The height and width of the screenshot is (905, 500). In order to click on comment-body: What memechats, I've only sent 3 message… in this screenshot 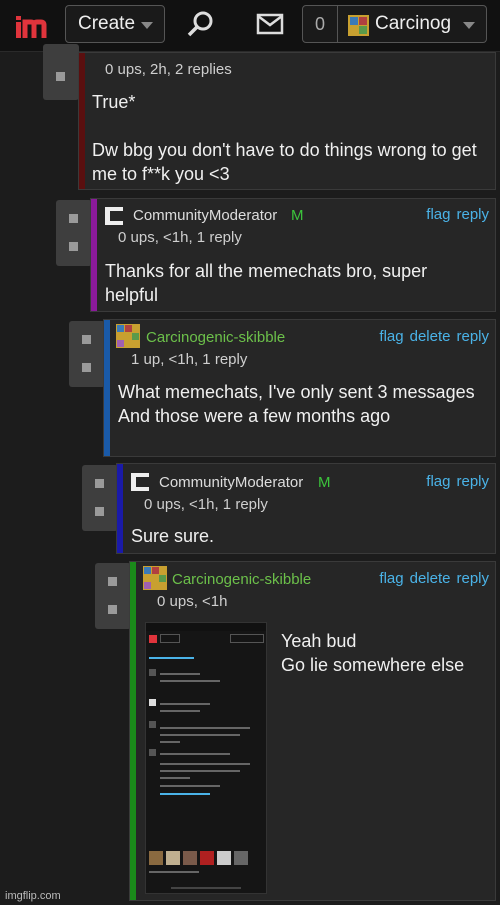, I will do `click(296, 404)`.